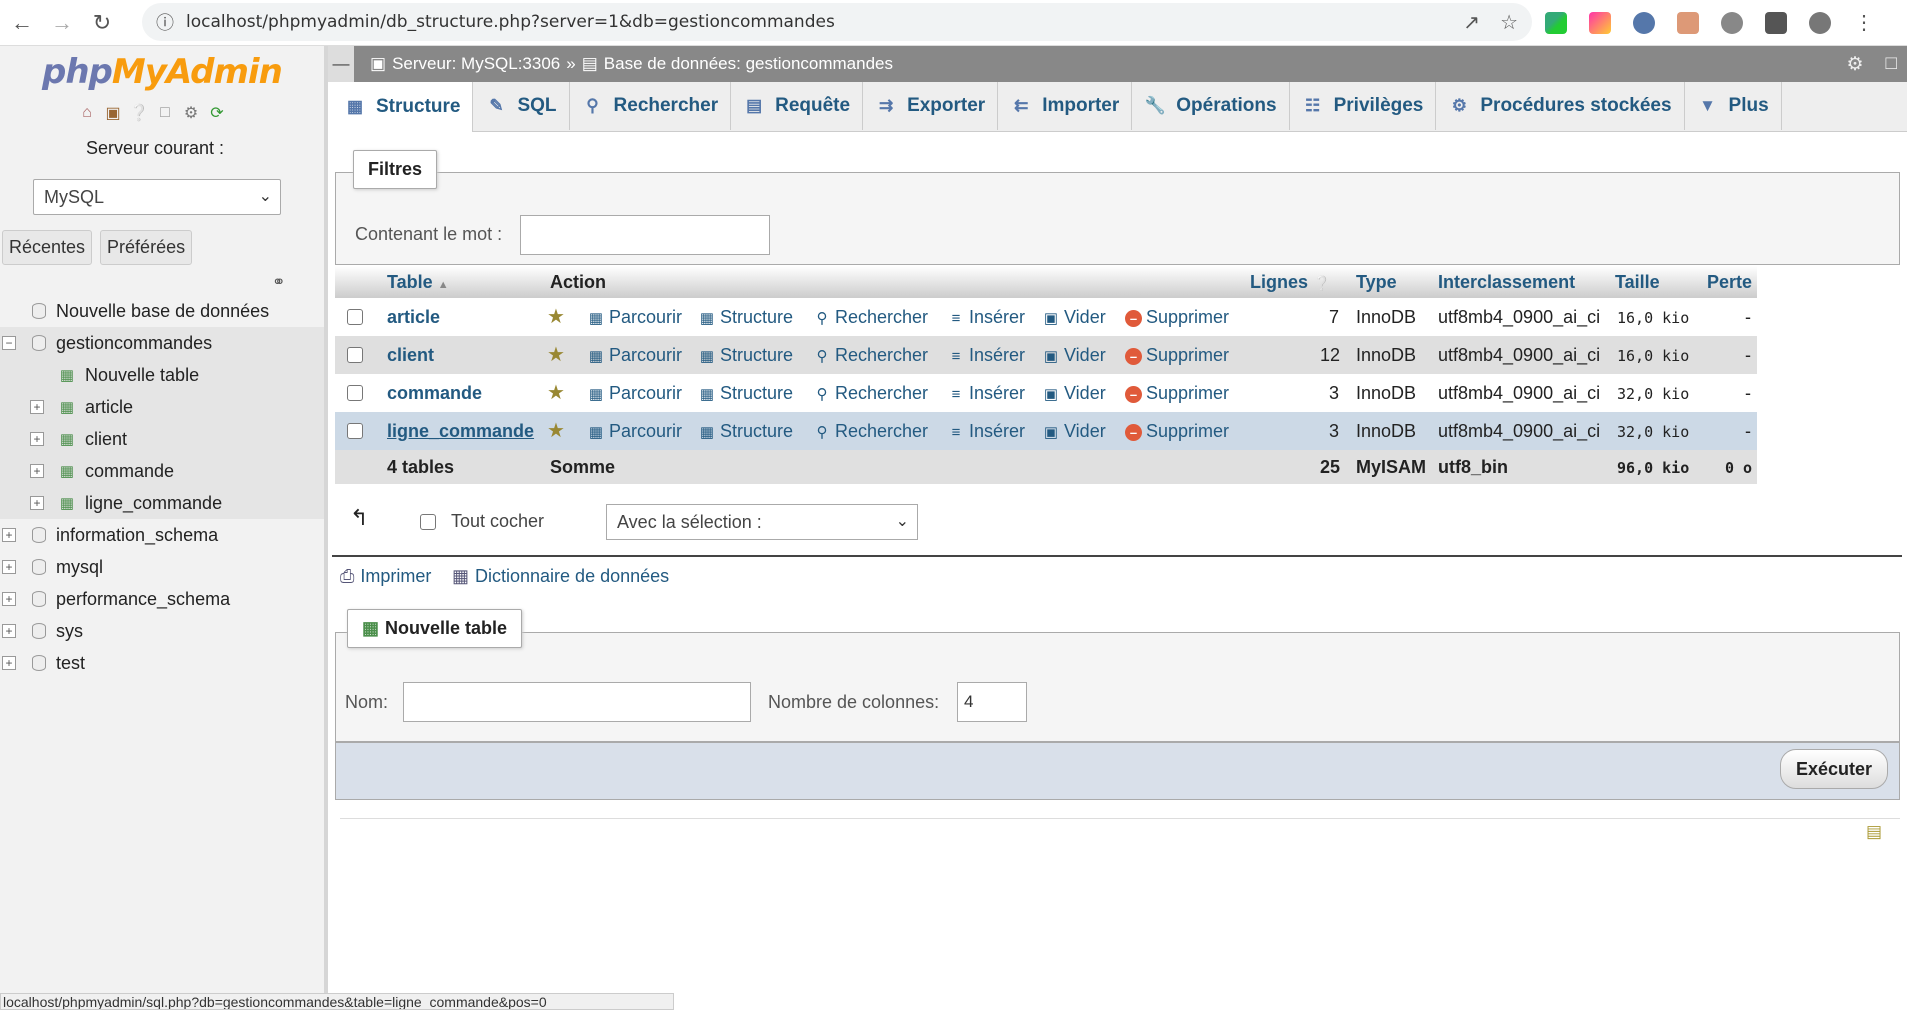  Describe the element at coordinates (1733, 106) in the screenshot. I see `tab-more: ▼ Plus` at that location.